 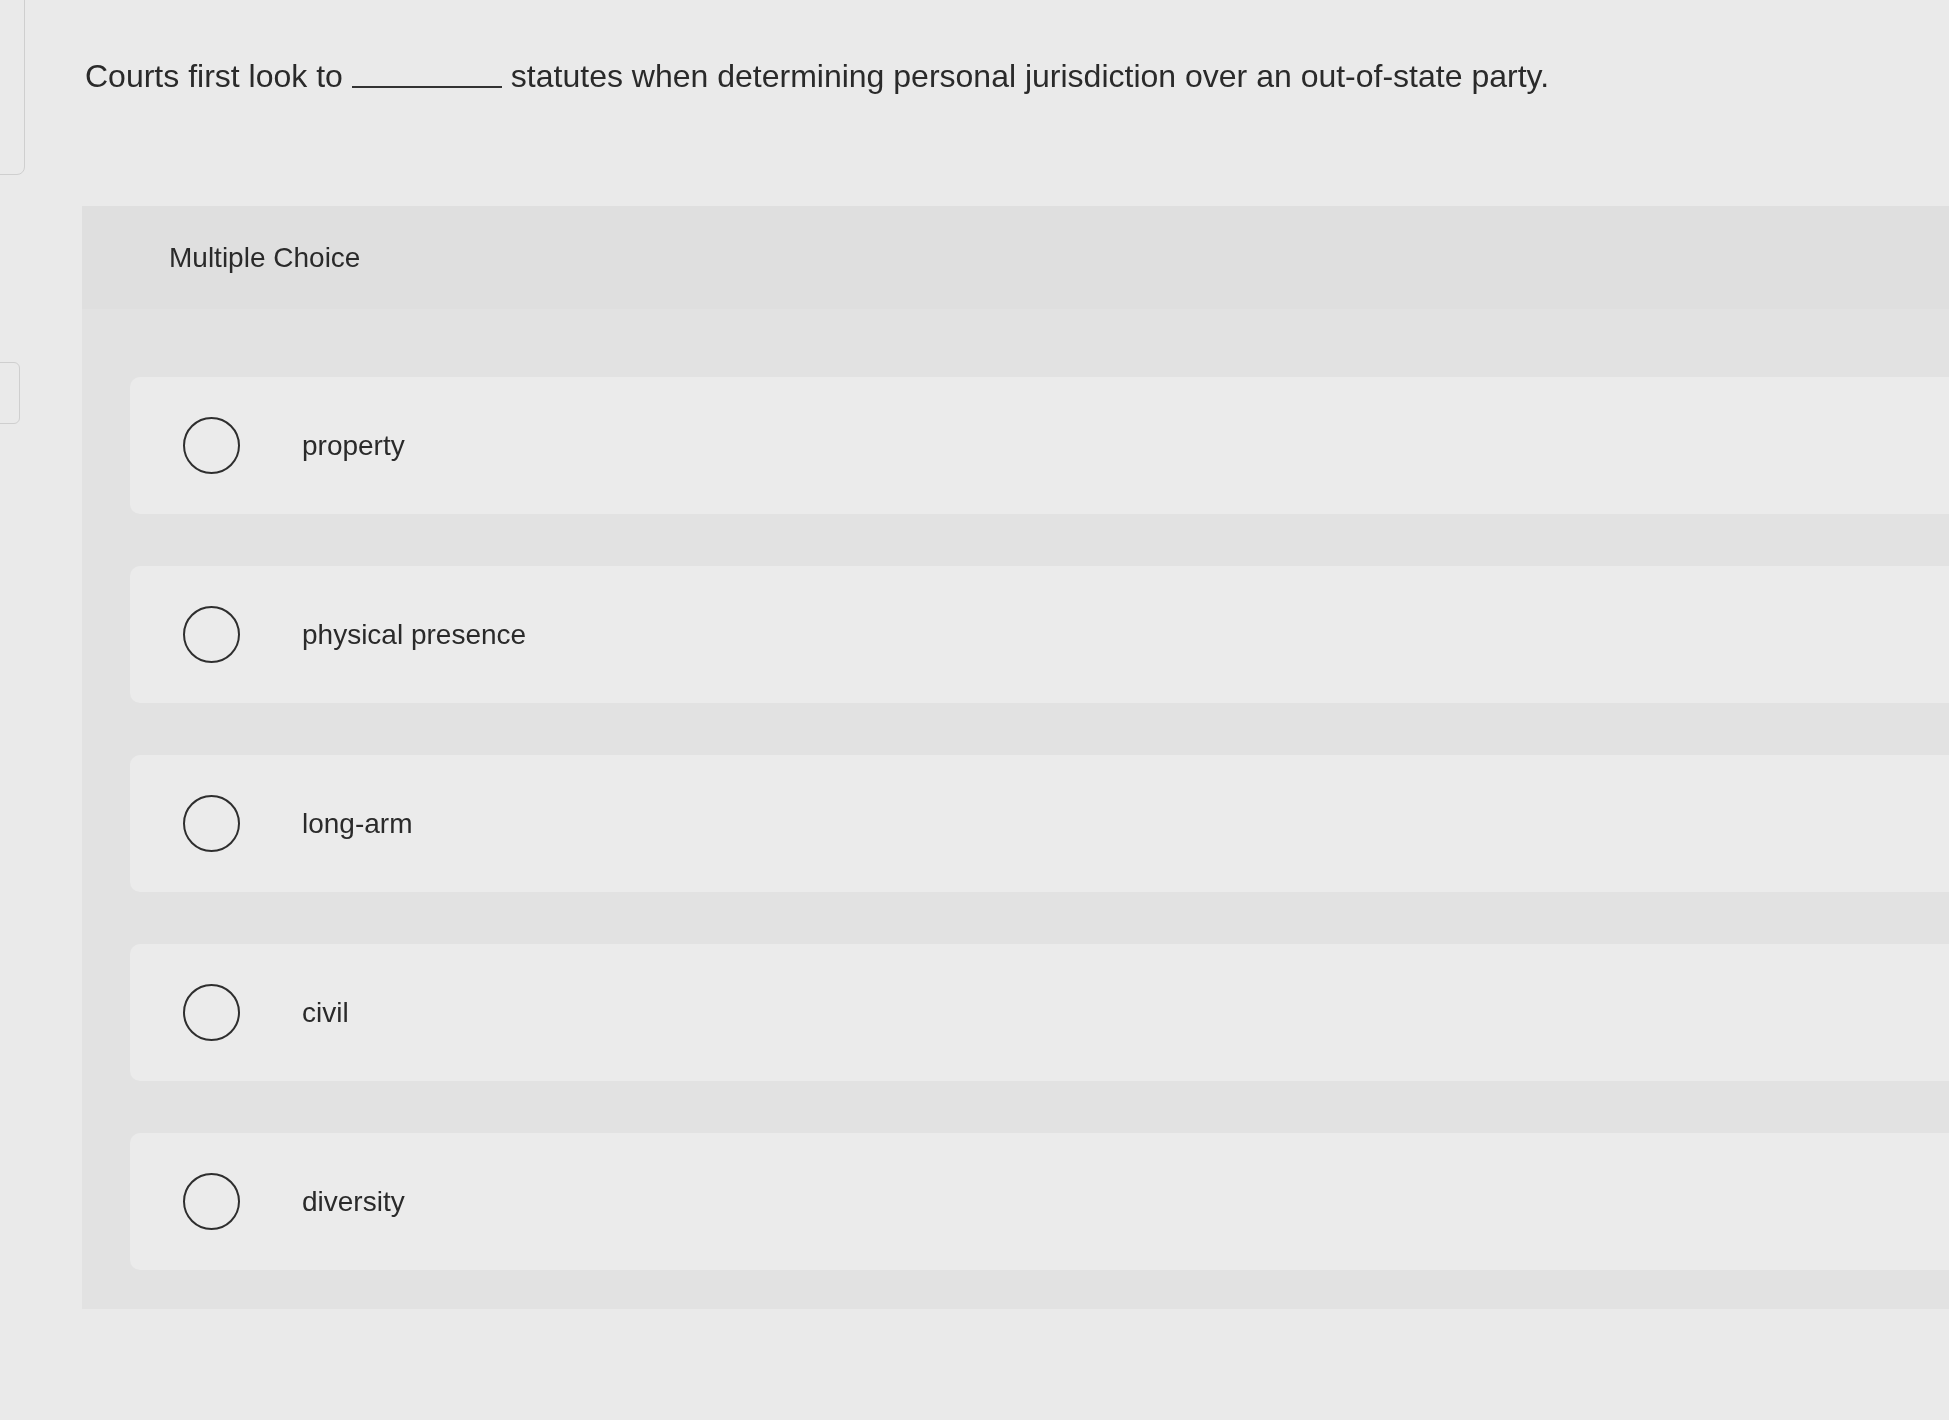 What do you see at coordinates (353, 1201) in the screenshot?
I see `option-label: diversity` at bounding box center [353, 1201].